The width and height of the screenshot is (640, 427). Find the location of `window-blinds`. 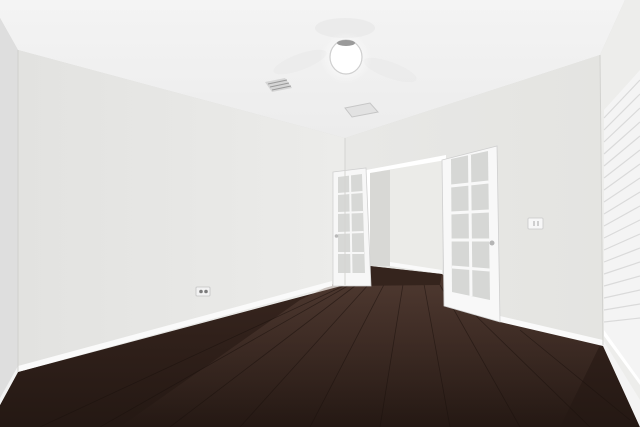

window-blinds is located at coordinates (621, 227).